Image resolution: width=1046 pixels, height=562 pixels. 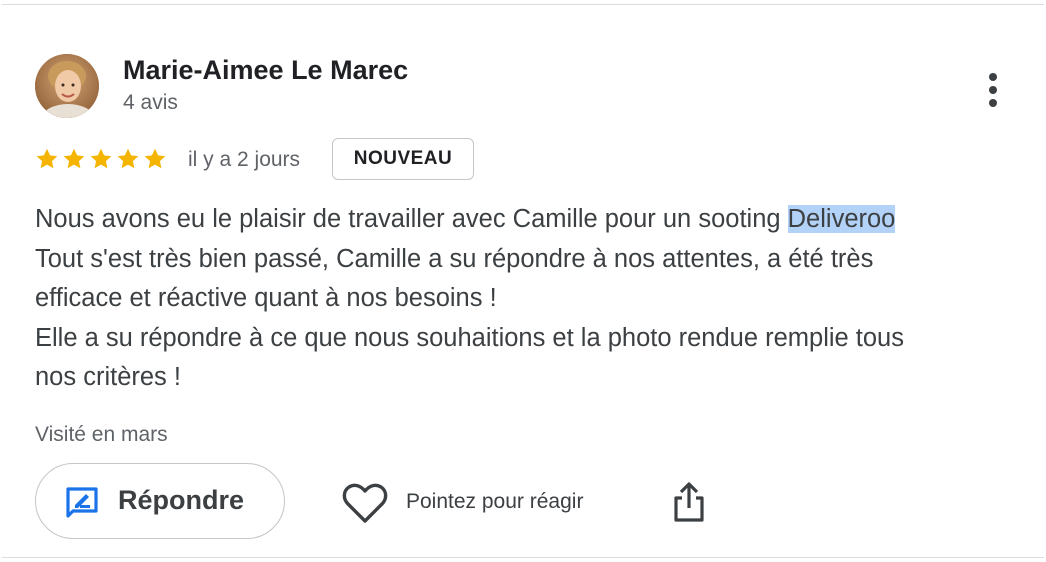 What do you see at coordinates (403, 159) in the screenshot?
I see `new-badge: NOUVEAU` at bounding box center [403, 159].